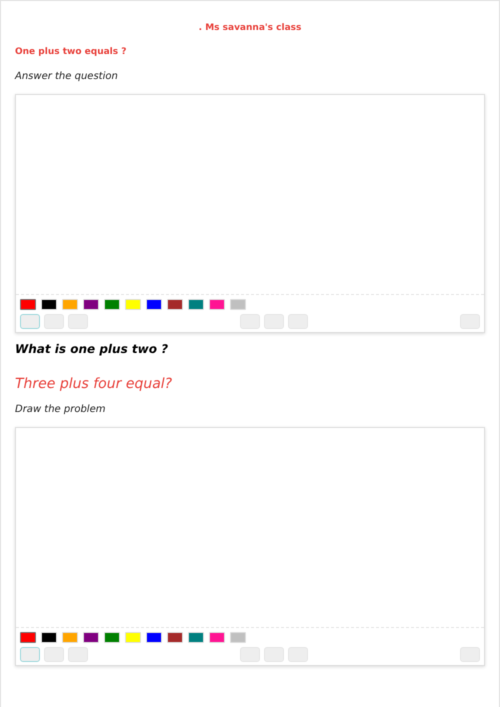  Describe the element at coordinates (67, 76) in the screenshot. I see `instruction-text: Answer the question` at that location.